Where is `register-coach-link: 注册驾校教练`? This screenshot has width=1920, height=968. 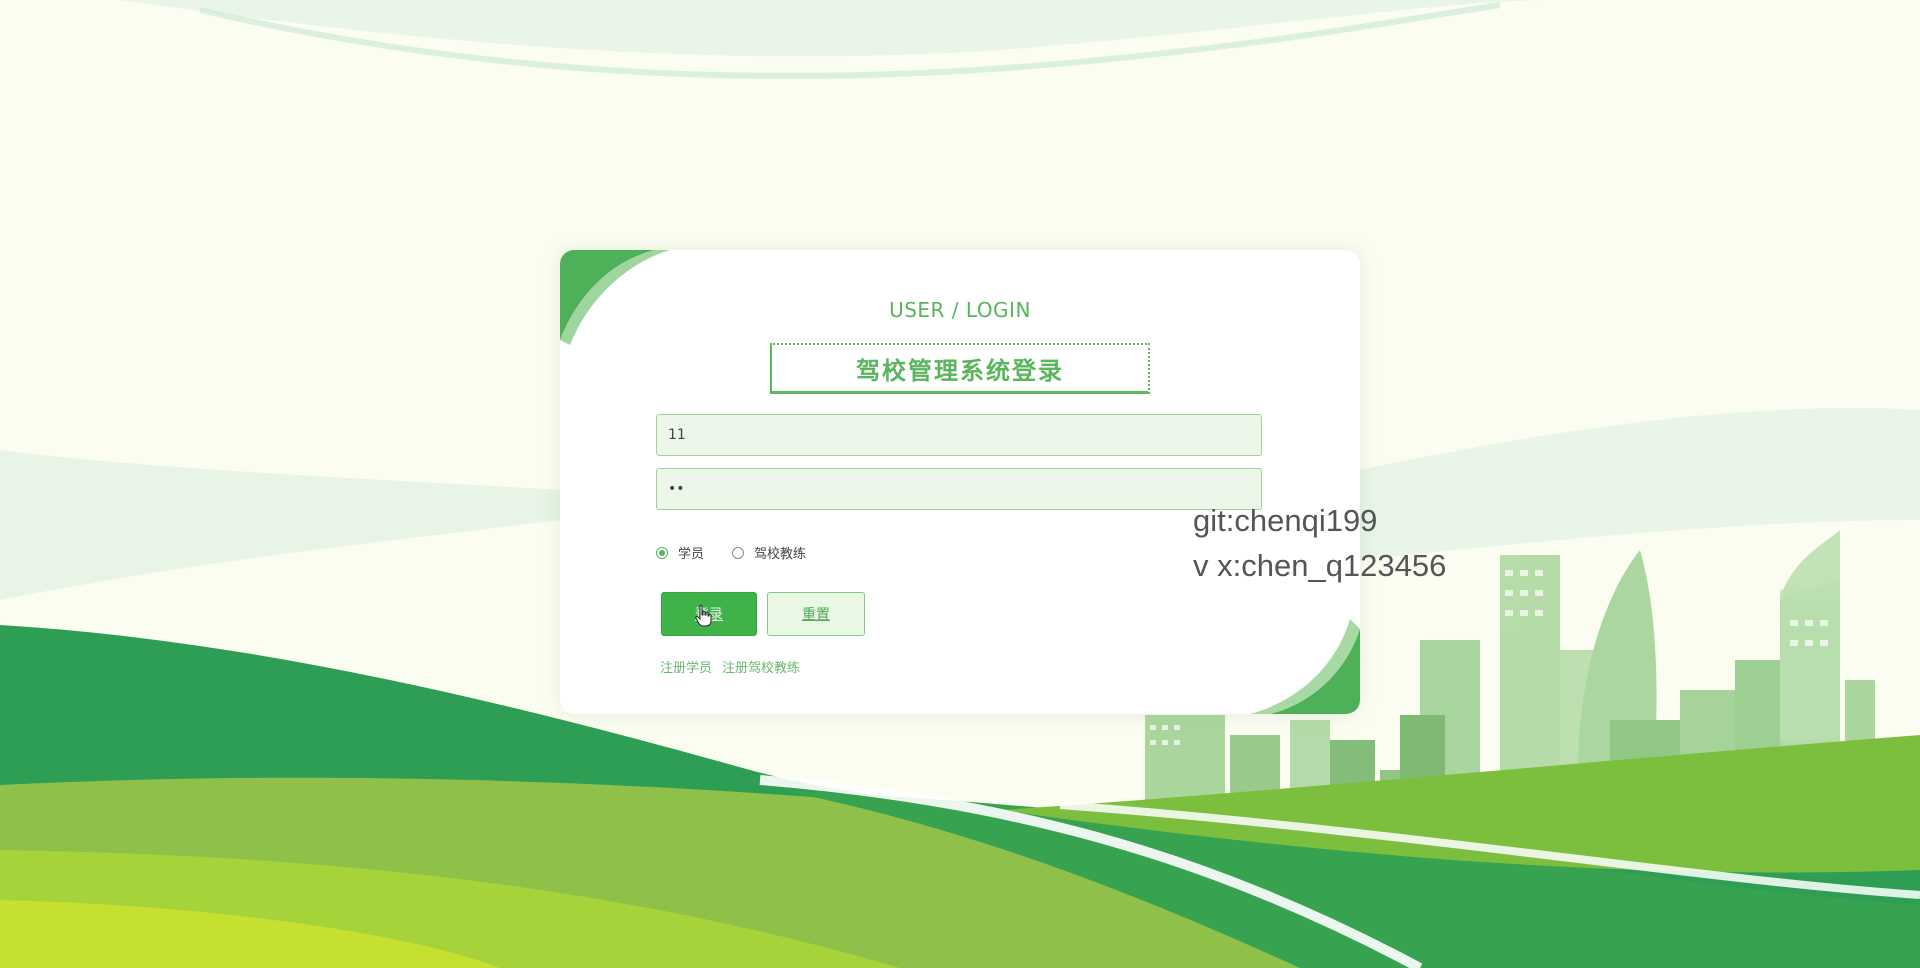 register-coach-link: 注册驾校教练 is located at coordinates (761, 666).